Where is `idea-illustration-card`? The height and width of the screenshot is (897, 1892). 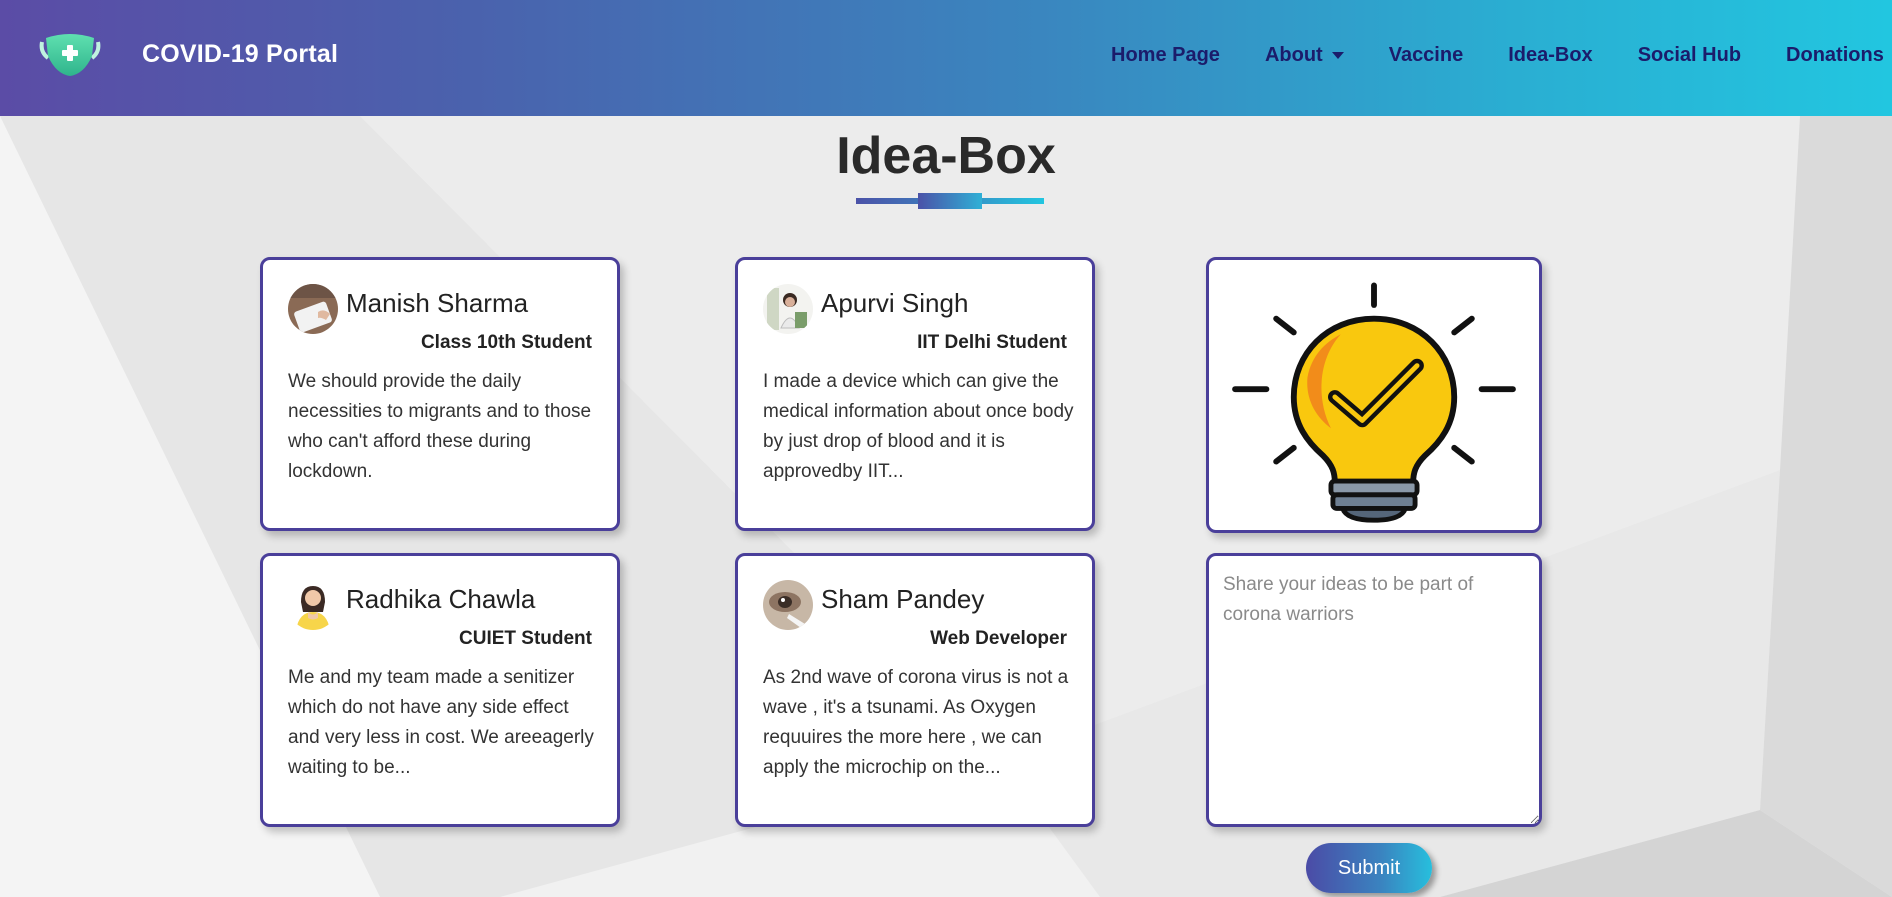
idea-illustration-card is located at coordinates (1374, 395).